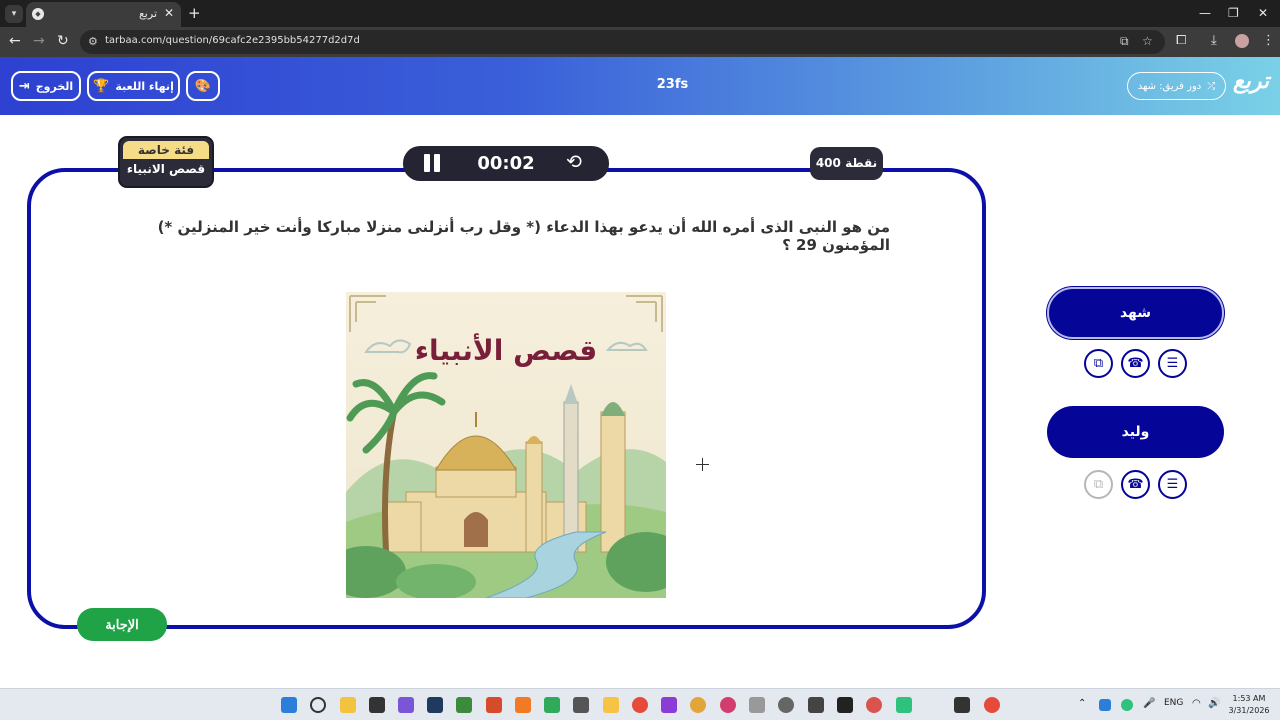 This screenshot has height=720, width=1280. Describe the element at coordinates (1242, 41) in the screenshot. I see `profile-avatar` at that location.